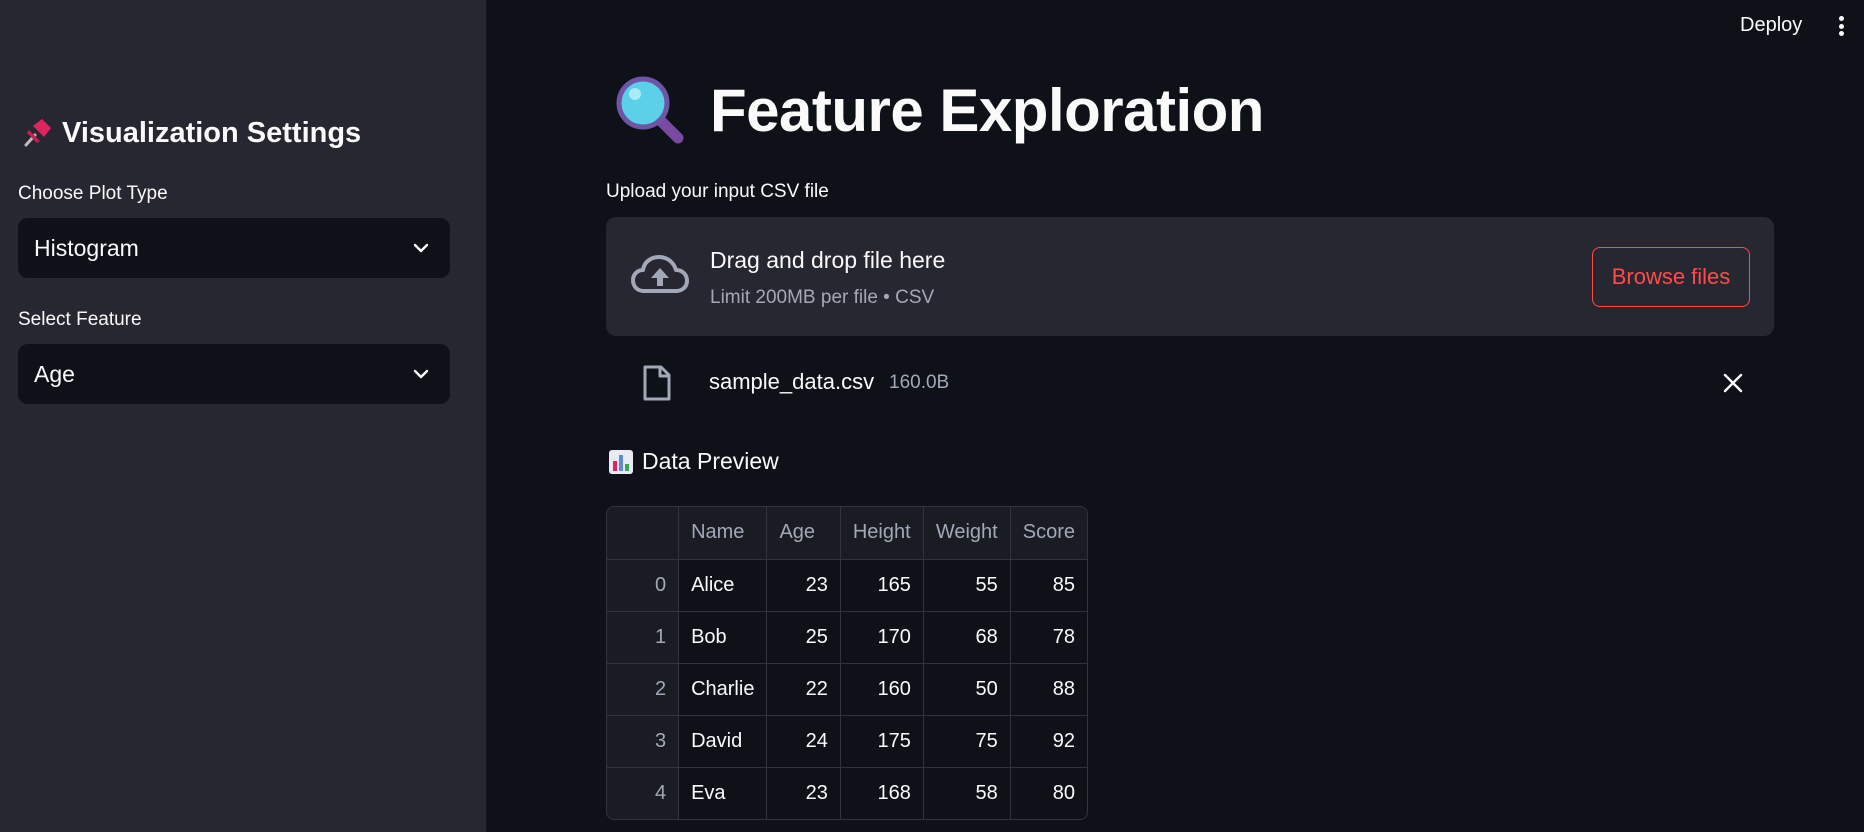  Describe the element at coordinates (882, 689) in the screenshot. I see `table-cell: 160` at that location.